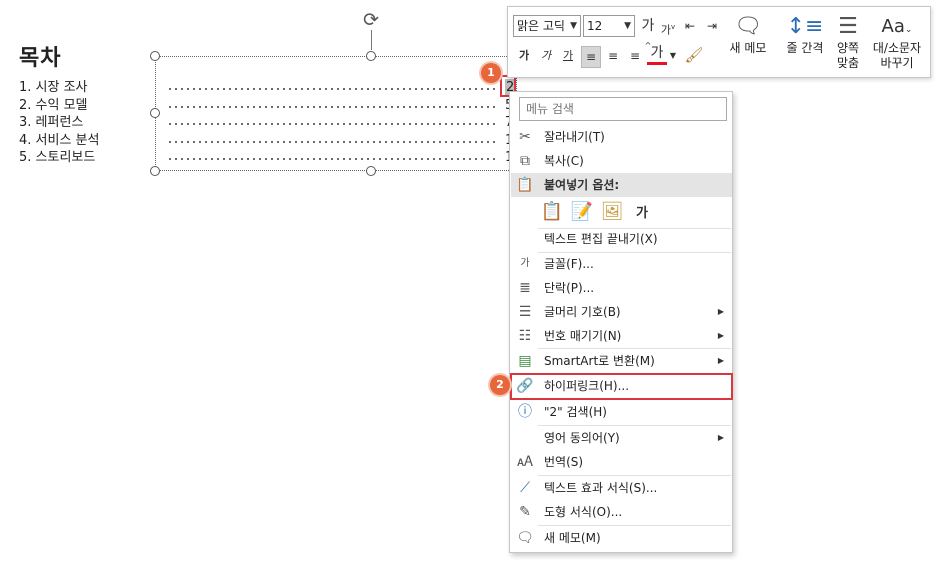 This screenshot has width=938, height=562. Describe the element at coordinates (491, 73) in the screenshot. I see `step-badge-1: 1` at that location.